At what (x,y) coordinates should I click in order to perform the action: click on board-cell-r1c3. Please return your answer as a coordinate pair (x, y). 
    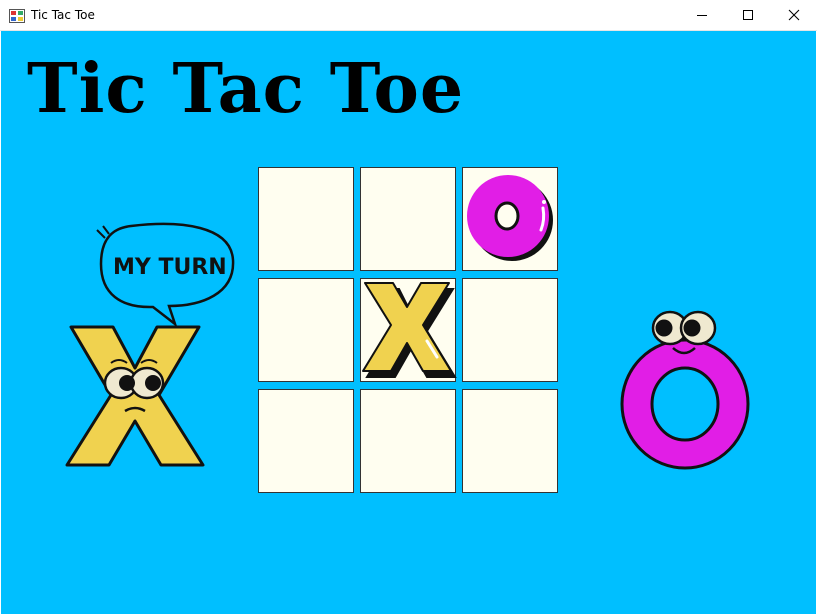
    Looking at the image, I should click on (510, 219).